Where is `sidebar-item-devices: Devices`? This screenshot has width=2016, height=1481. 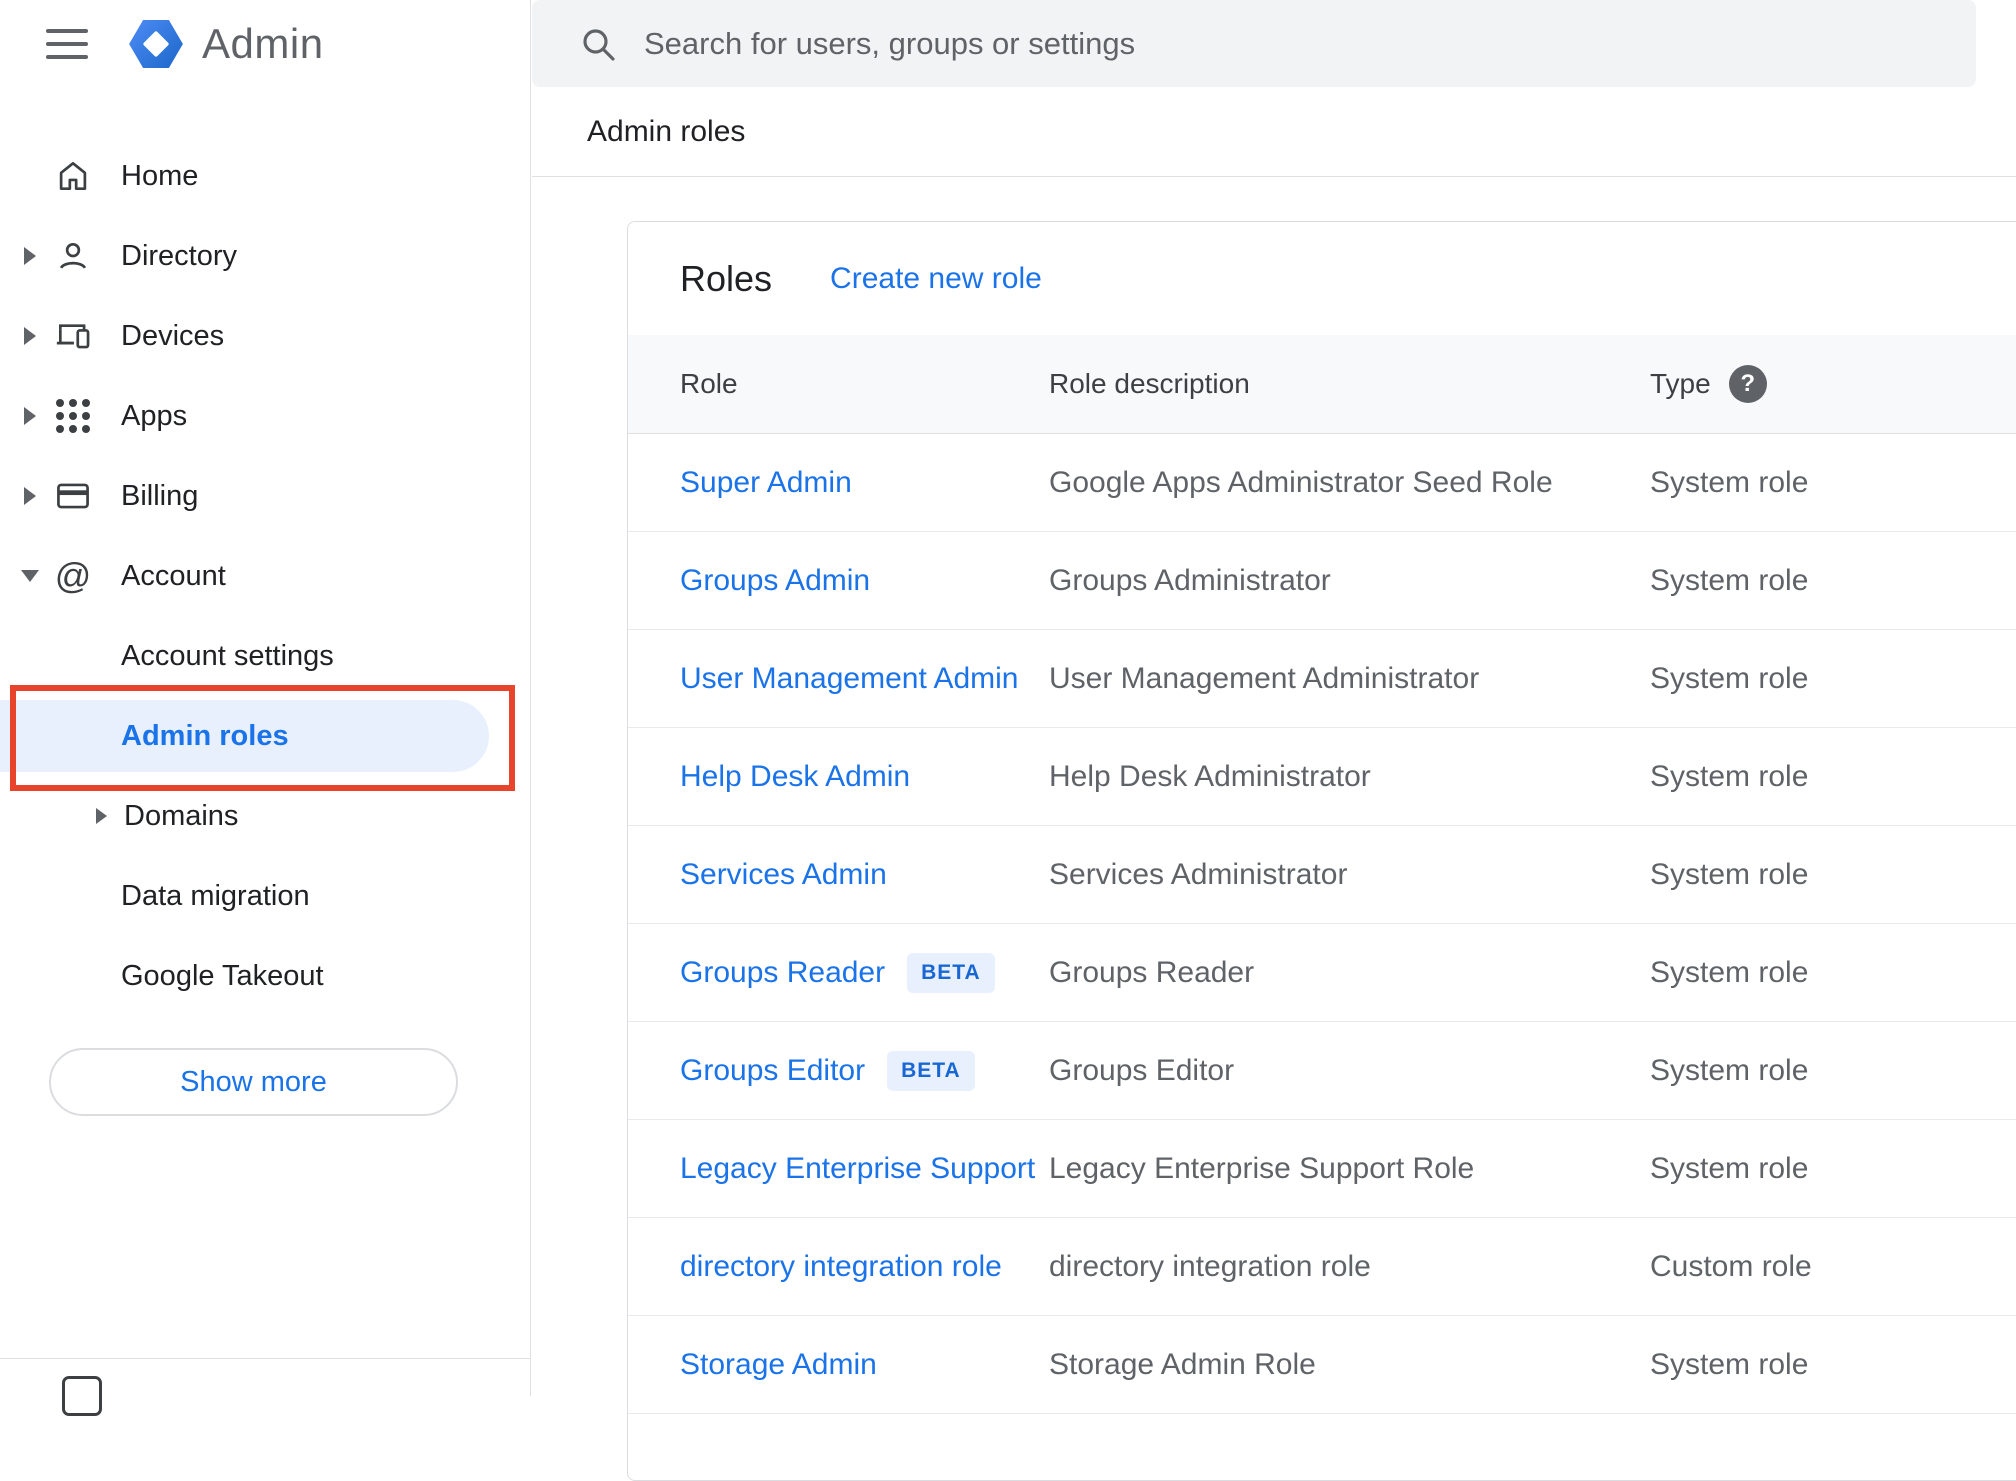
sidebar-item-devices: Devices is located at coordinates (265, 336).